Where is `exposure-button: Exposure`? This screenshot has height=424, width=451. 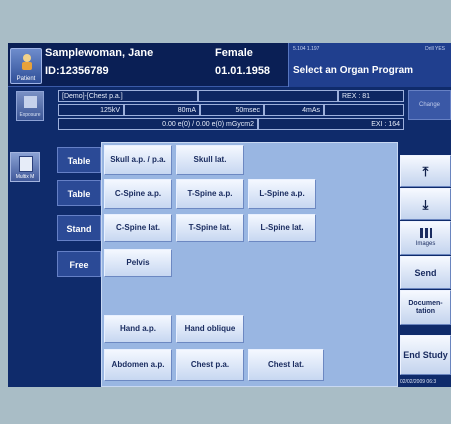 exposure-button: Exposure is located at coordinates (30, 106).